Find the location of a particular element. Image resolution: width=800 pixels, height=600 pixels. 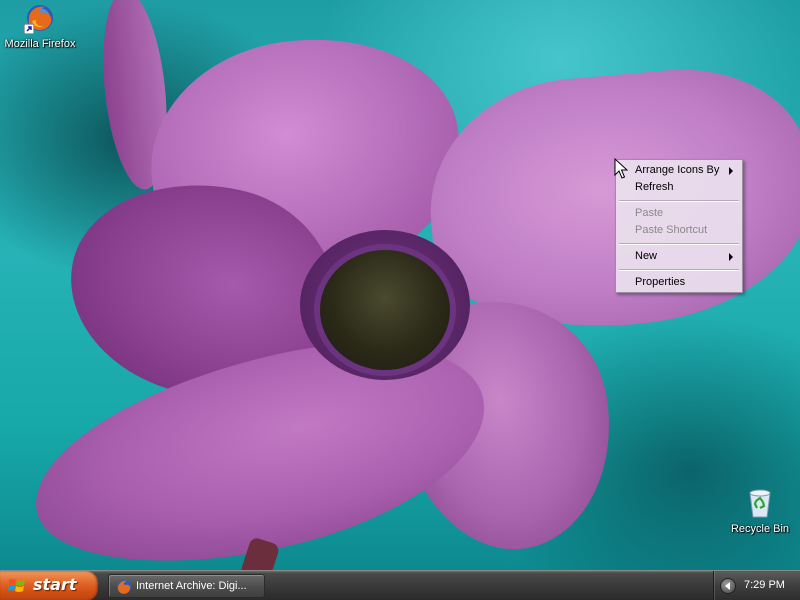

menu-item-properties: Properties is located at coordinates (679, 282).